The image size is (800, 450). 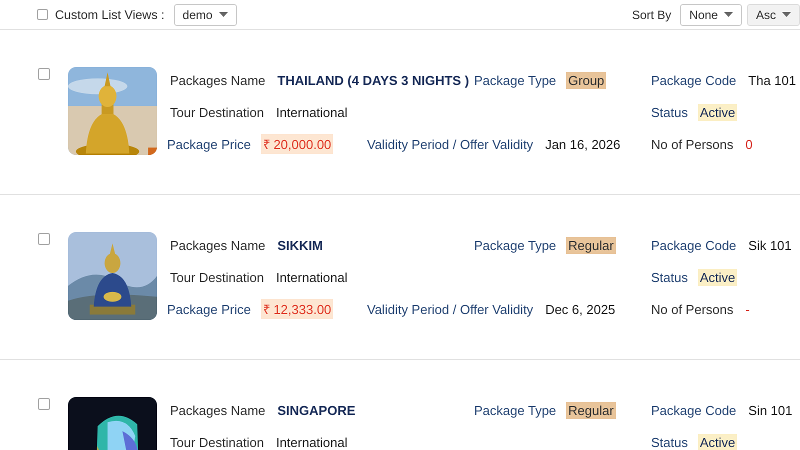 What do you see at coordinates (773, 15) in the screenshot?
I see `sort-order-dropdown: Asc` at bounding box center [773, 15].